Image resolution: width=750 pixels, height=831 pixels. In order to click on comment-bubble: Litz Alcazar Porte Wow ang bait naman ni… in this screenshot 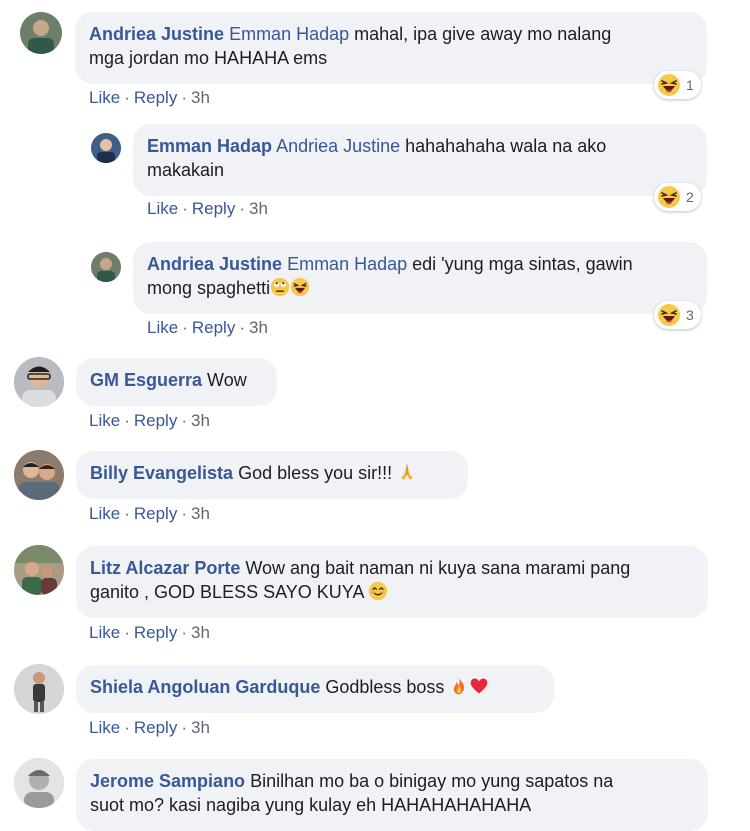, I will do `click(392, 582)`.